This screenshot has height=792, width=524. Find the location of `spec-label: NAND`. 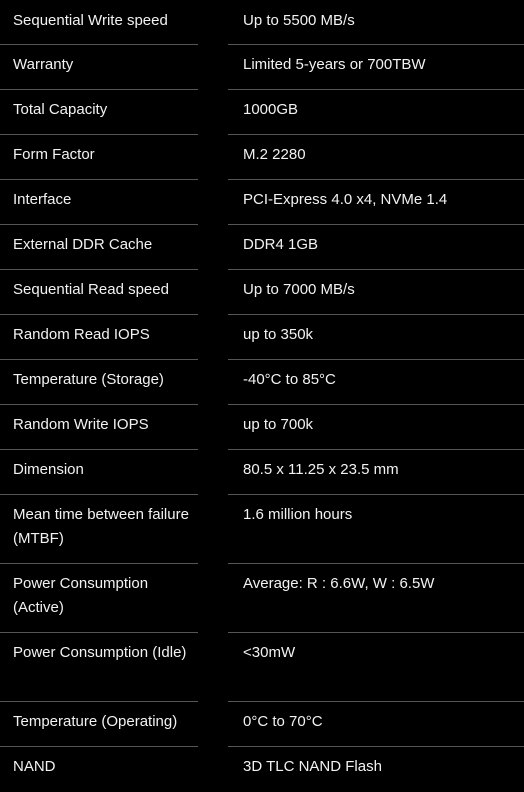

spec-label: NAND is located at coordinates (34, 766).